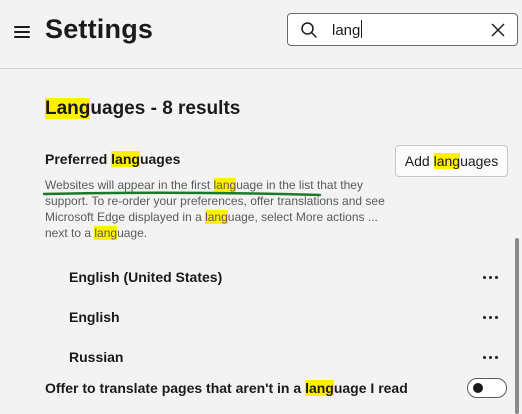  Describe the element at coordinates (99, 29) in the screenshot. I see `page-title: Settings` at that location.